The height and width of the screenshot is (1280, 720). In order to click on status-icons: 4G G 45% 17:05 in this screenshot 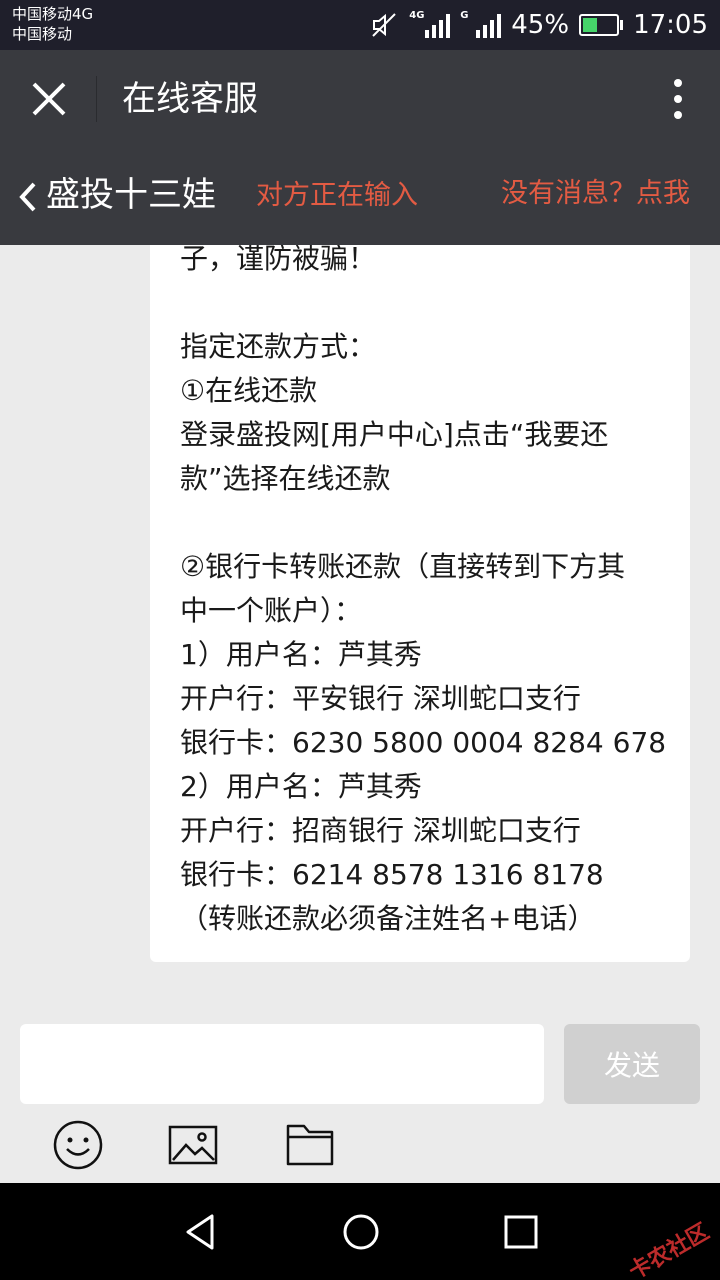, I will do `click(538, 25)`.